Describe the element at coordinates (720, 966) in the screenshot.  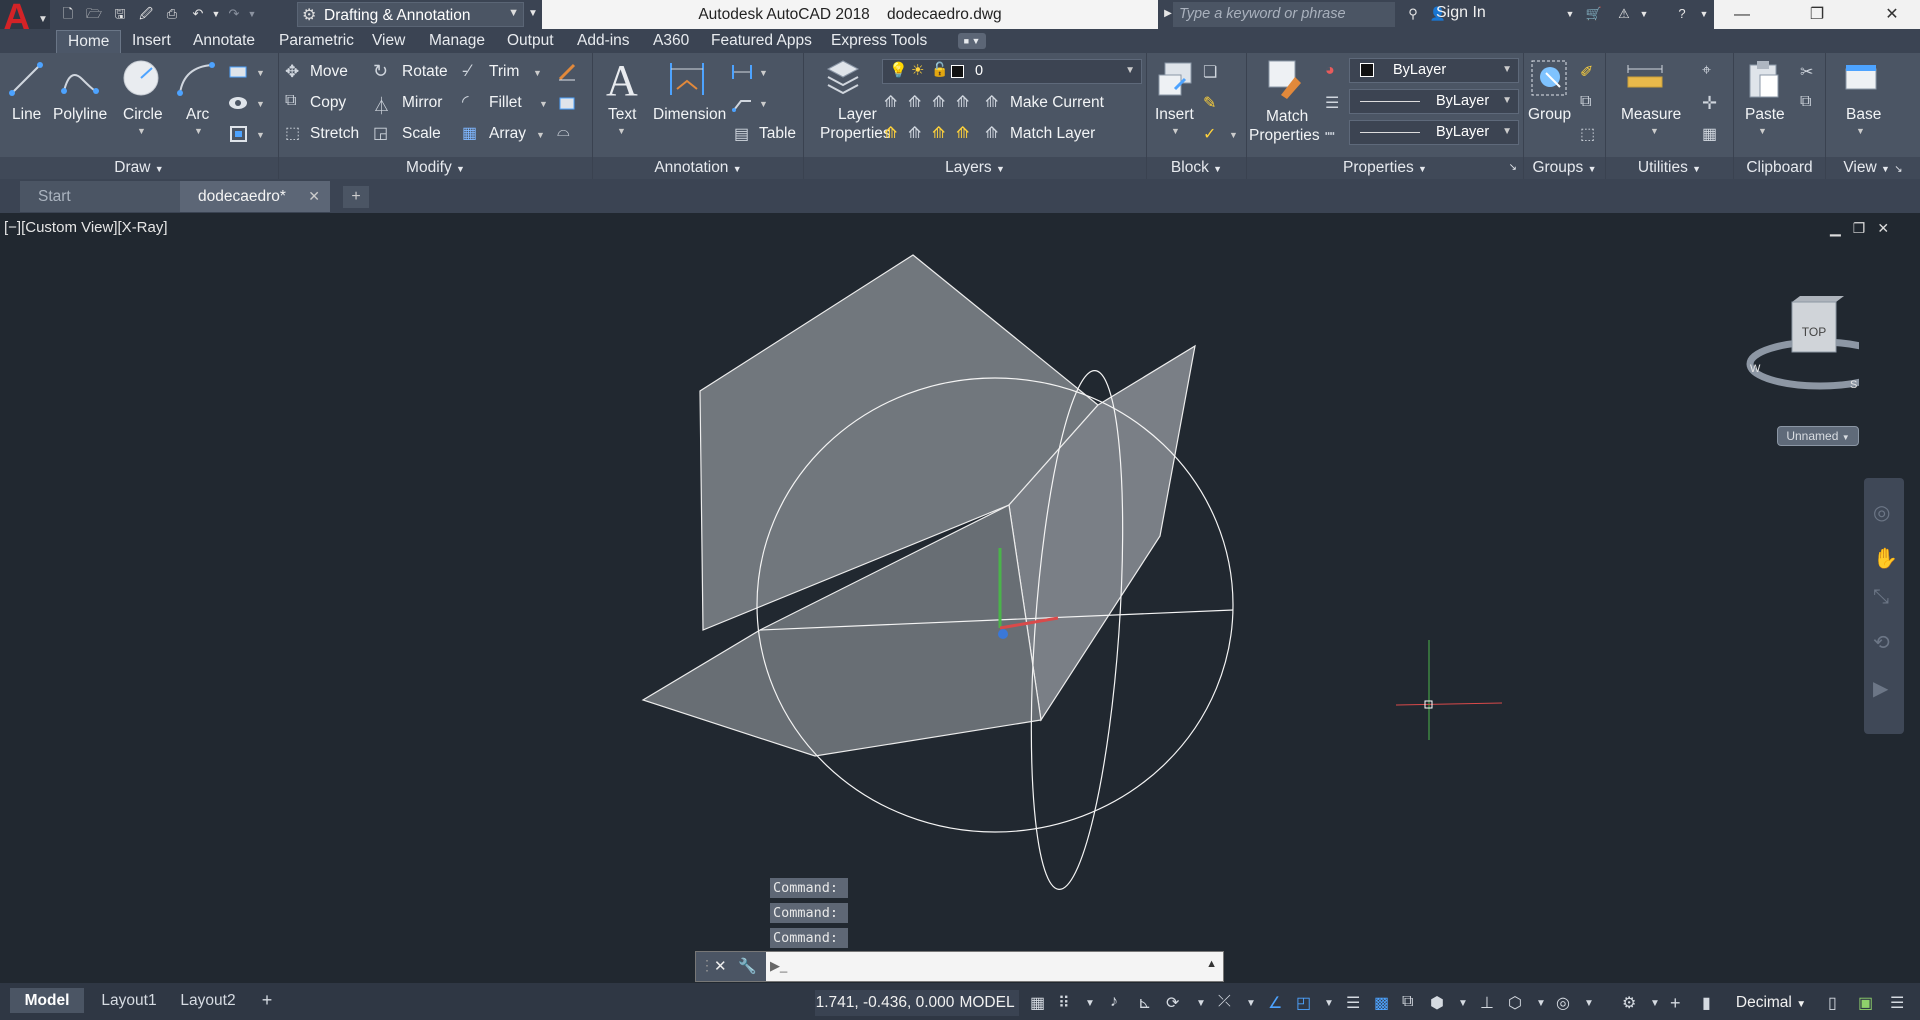
I see `close-icon: ✕` at that location.